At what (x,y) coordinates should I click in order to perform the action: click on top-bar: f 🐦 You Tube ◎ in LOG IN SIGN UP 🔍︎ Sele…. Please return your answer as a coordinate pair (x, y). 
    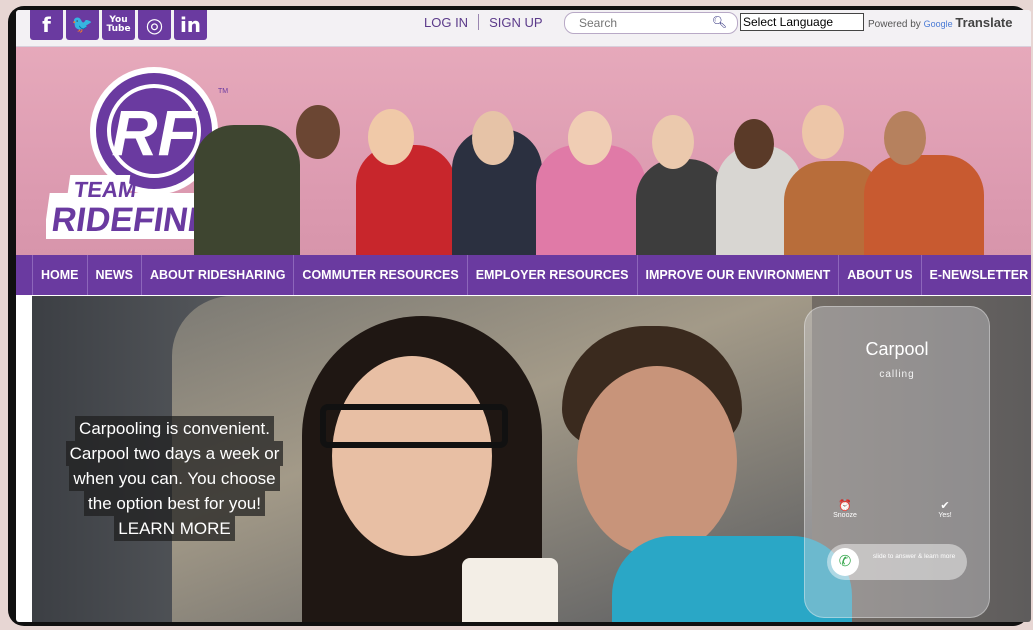
    Looking at the image, I should click on (523, 28).